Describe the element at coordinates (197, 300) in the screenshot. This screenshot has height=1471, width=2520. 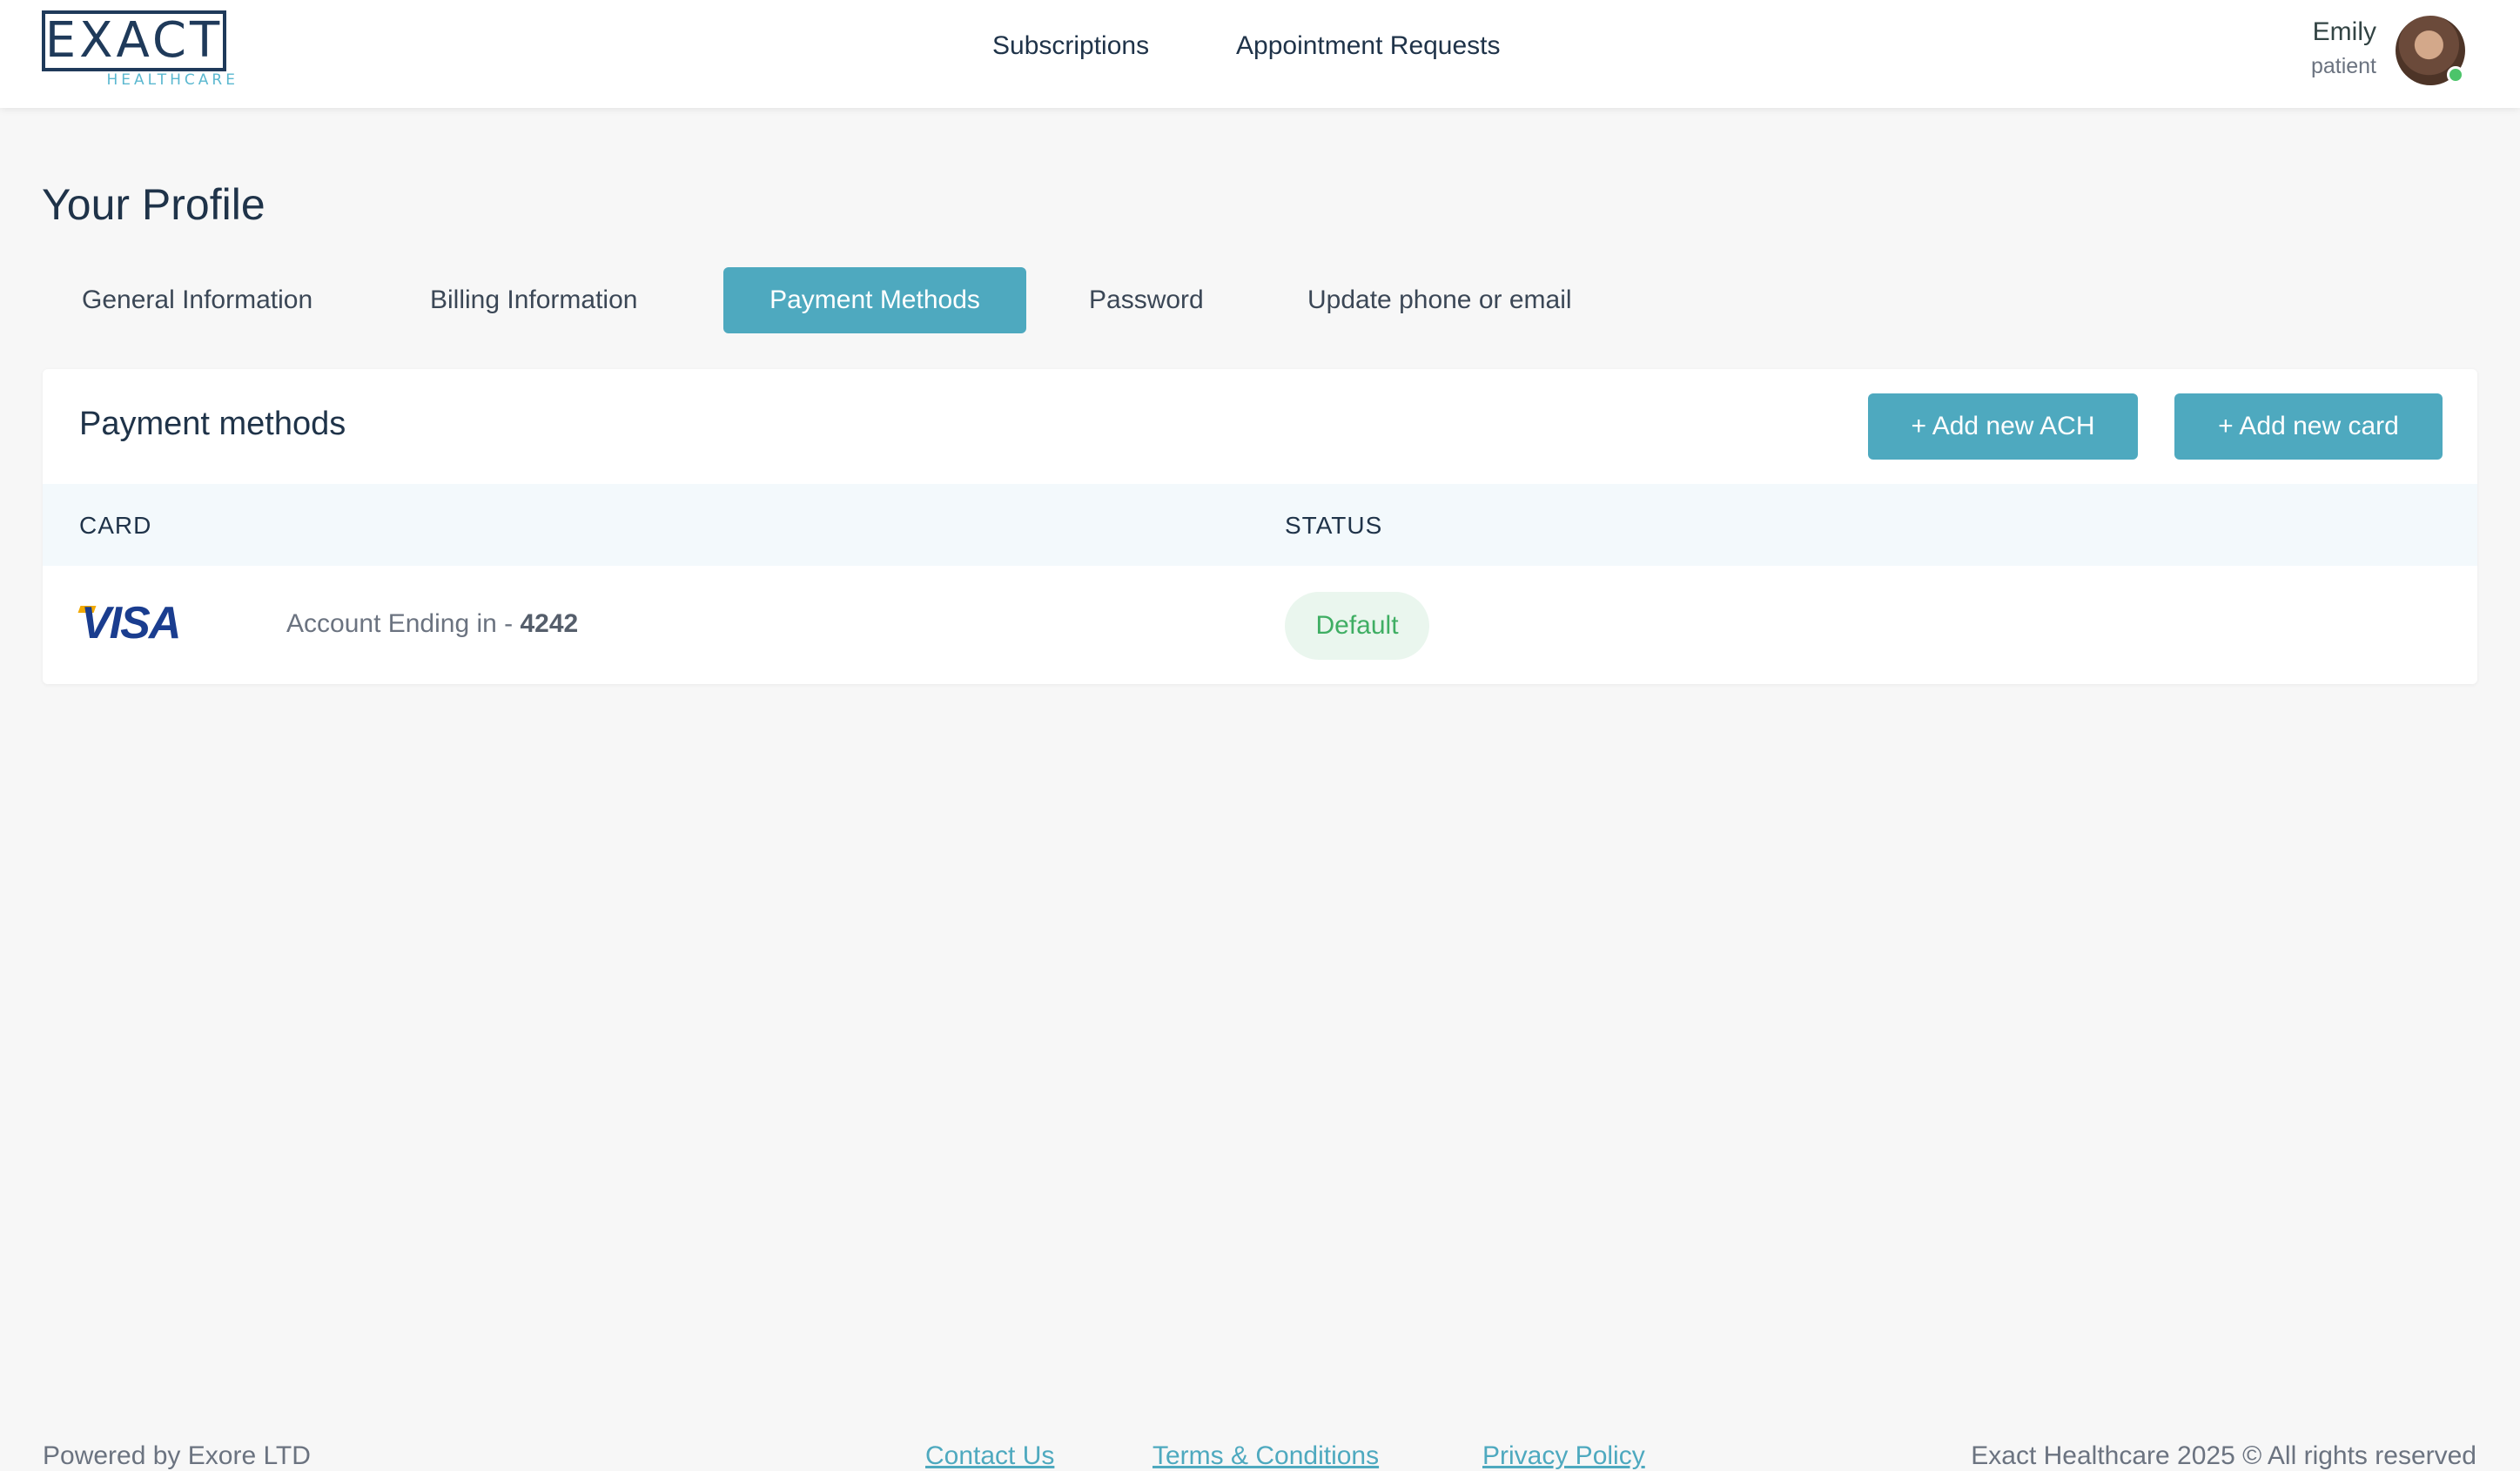
I see `tab-general-information: General Information` at that location.